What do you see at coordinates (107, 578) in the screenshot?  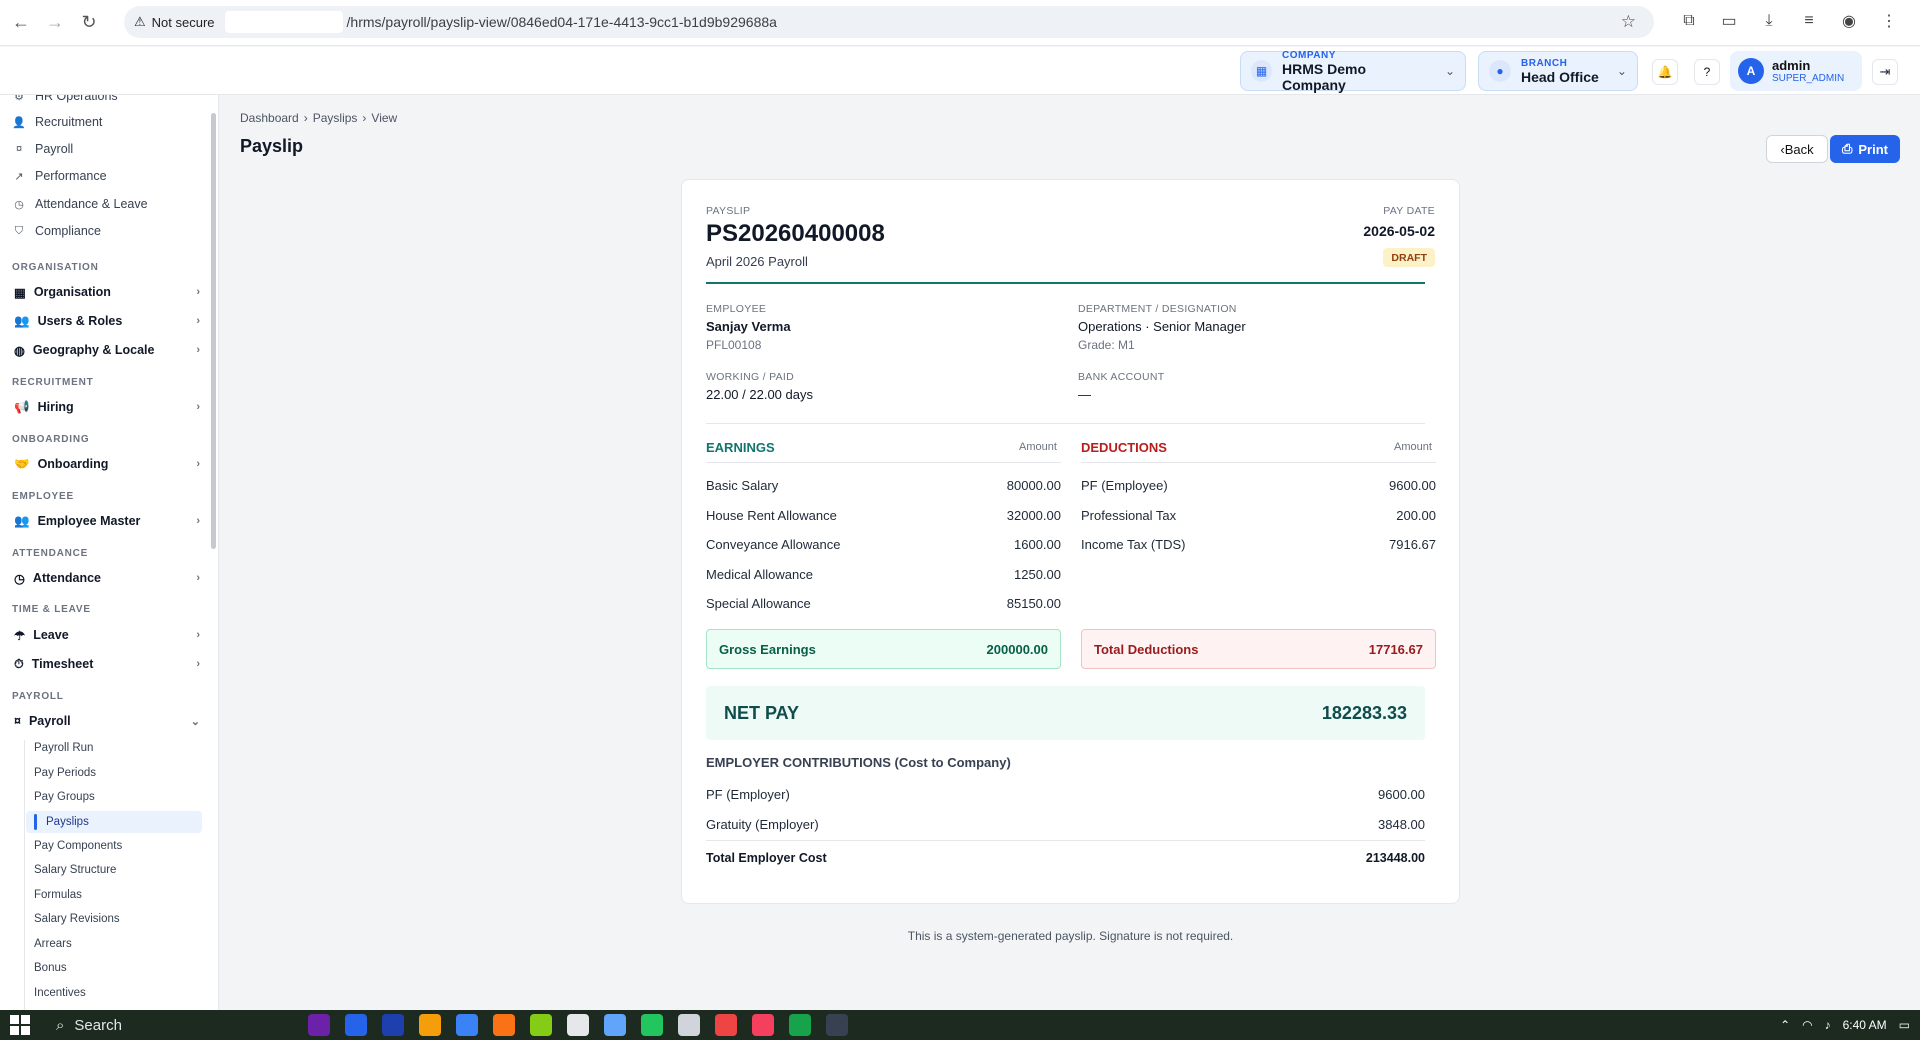 I see `sidebar-item-attendance: ◷ Attendance ›` at bounding box center [107, 578].